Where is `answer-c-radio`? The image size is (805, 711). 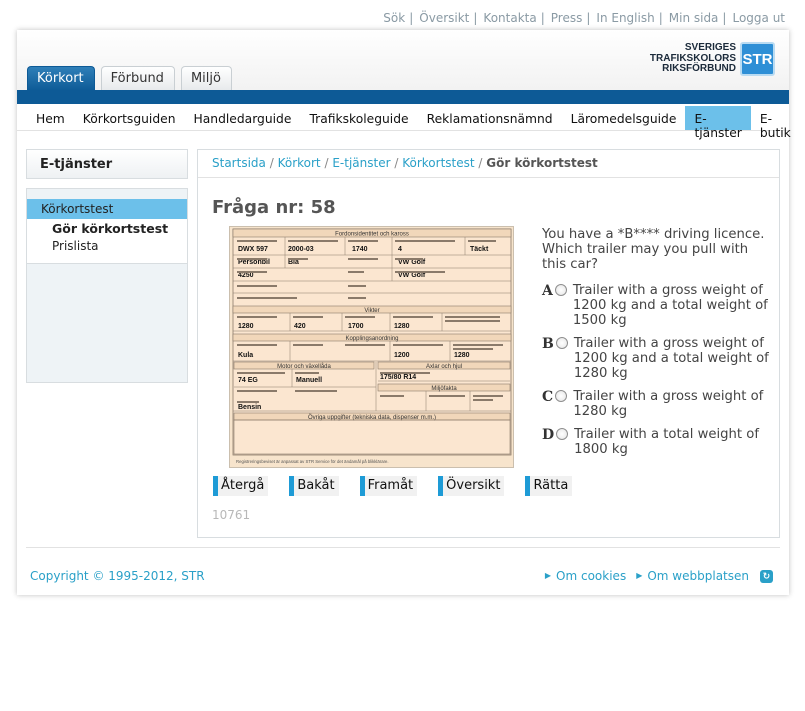
answer-c-radio is located at coordinates (561, 396).